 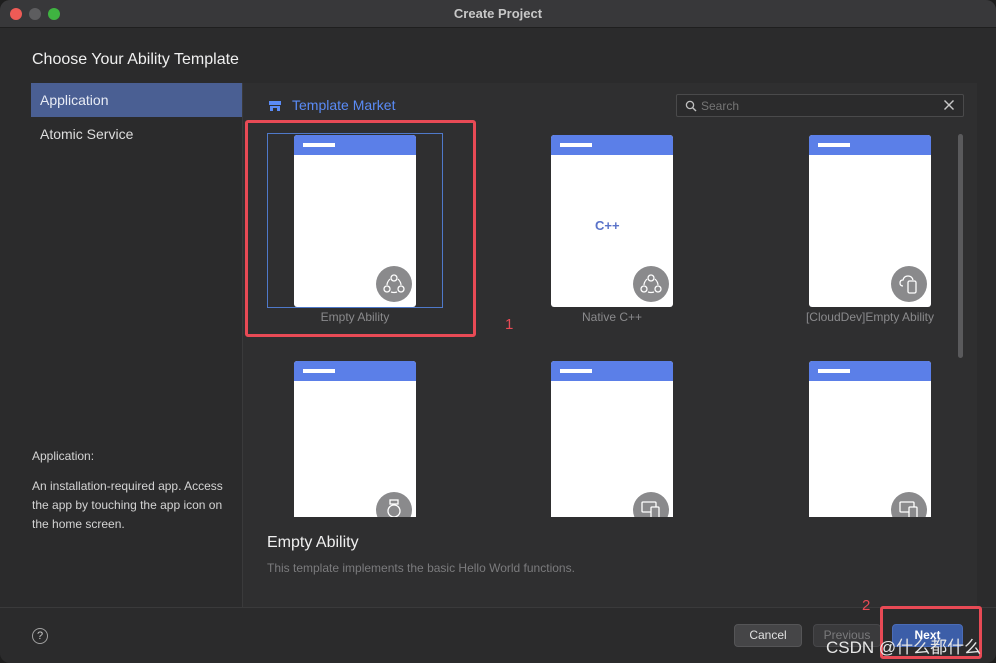 What do you see at coordinates (275, 106) in the screenshot?
I see `store-icon` at bounding box center [275, 106].